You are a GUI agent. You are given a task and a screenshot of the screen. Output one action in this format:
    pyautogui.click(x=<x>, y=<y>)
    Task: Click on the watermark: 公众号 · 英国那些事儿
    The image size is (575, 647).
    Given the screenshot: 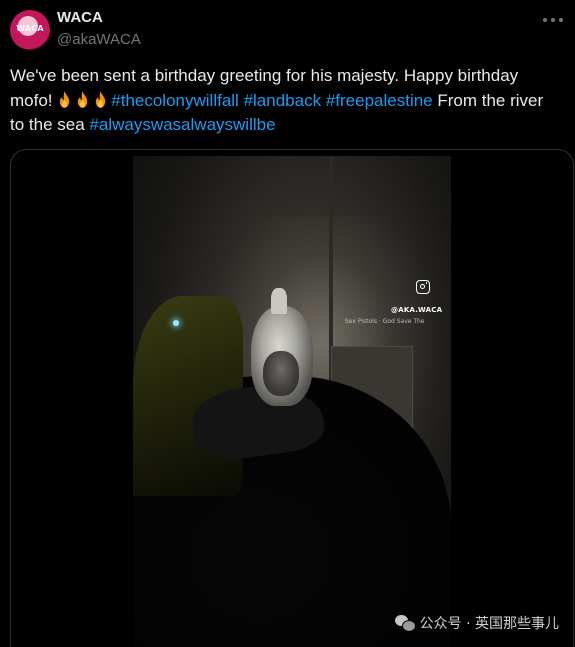 What is the action you would take?
    pyautogui.click(x=476, y=623)
    